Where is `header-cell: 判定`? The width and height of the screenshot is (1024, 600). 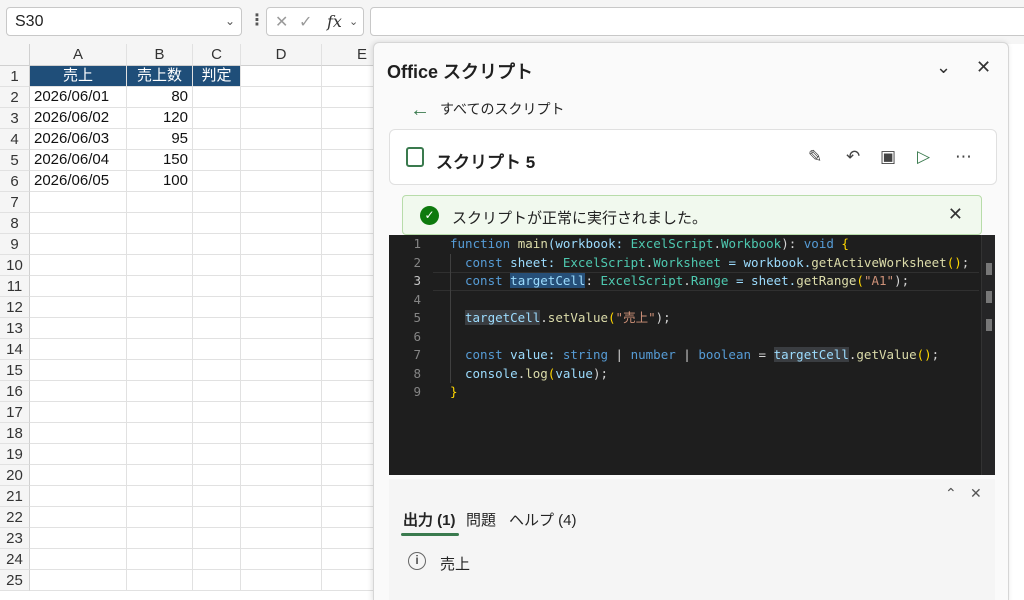 header-cell: 判定 is located at coordinates (217, 76).